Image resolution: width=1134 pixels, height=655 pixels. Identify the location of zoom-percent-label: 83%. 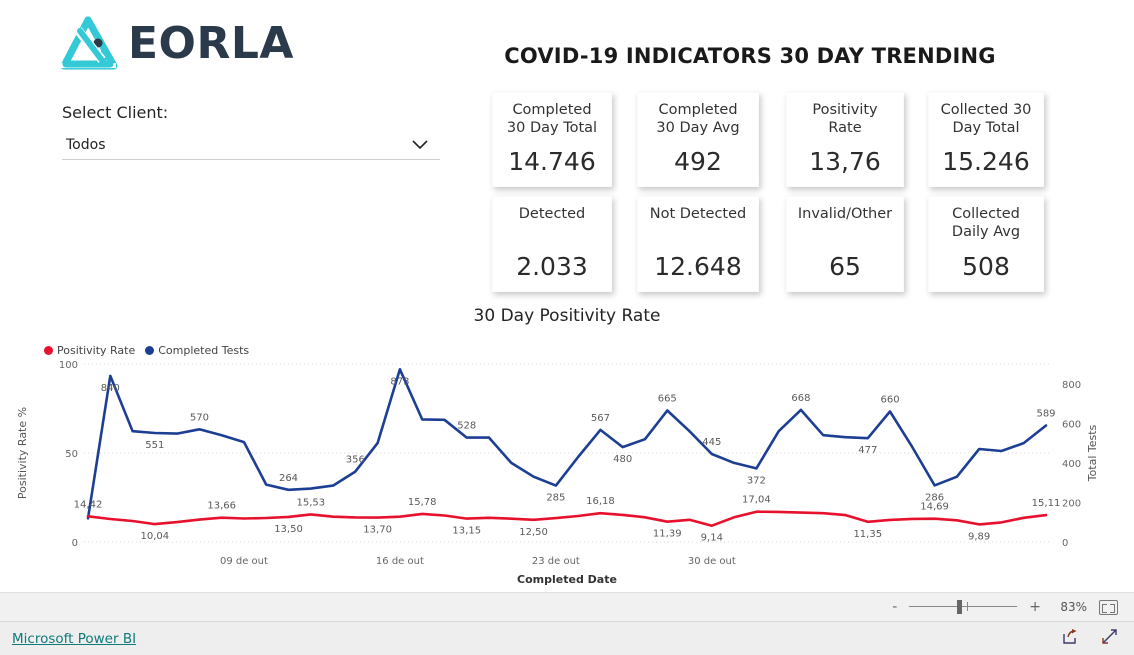
(1073, 607).